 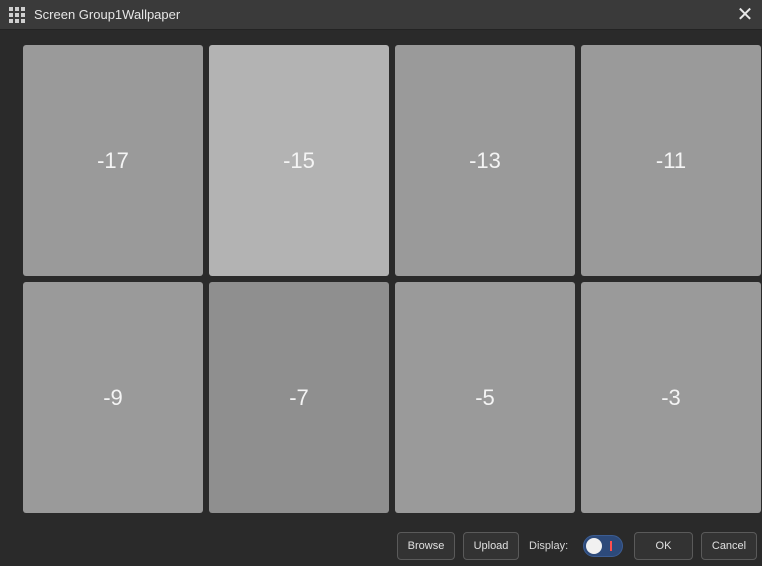 I want to click on tile-label: -9, so click(x=113, y=397).